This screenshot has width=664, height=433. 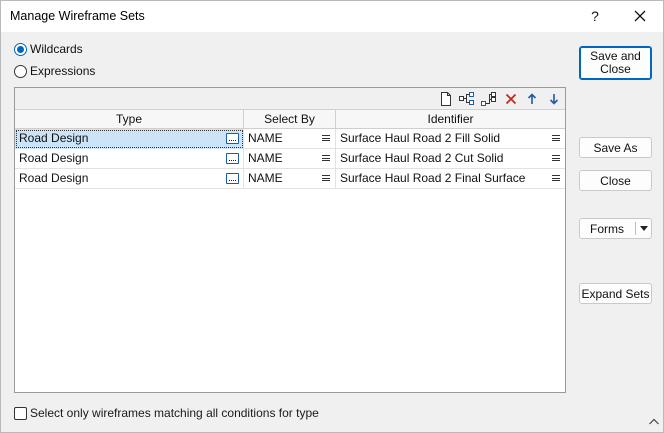 What do you see at coordinates (129, 119) in the screenshot?
I see `column-header-type: Type` at bounding box center [129, 119].